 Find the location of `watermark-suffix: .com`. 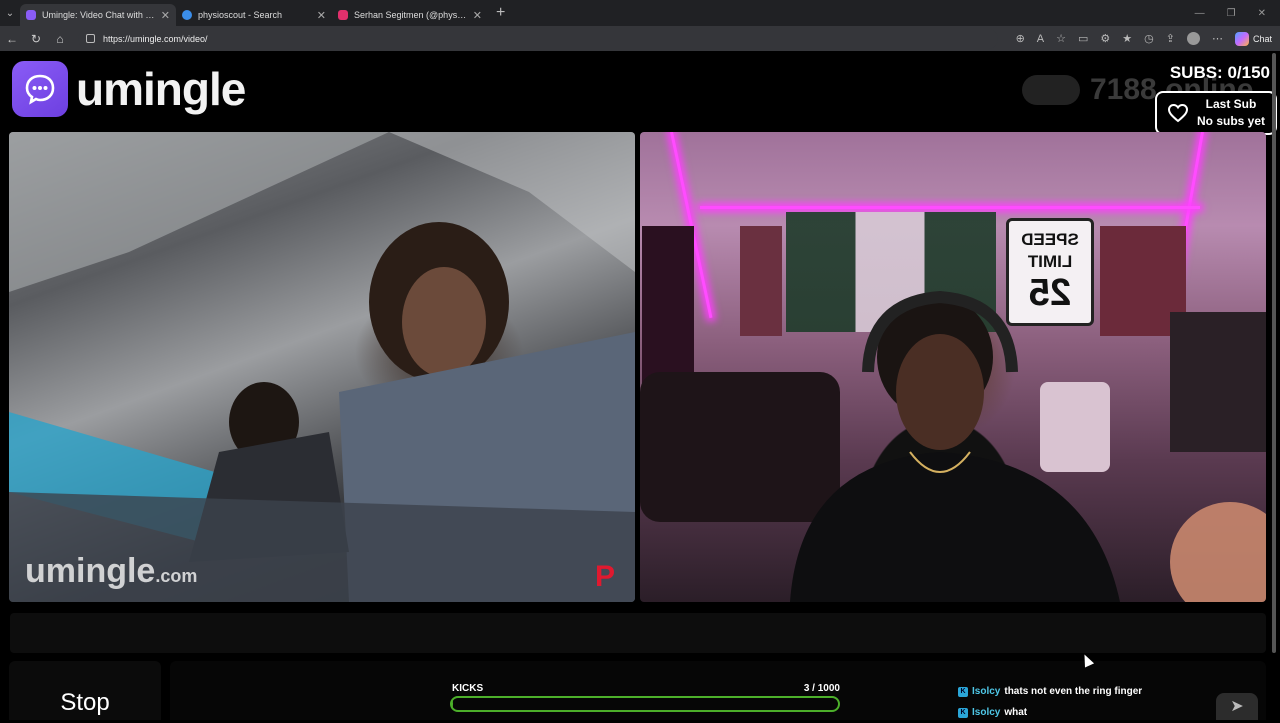

watermark-suffix: .com is located at coordinates (176, 576).